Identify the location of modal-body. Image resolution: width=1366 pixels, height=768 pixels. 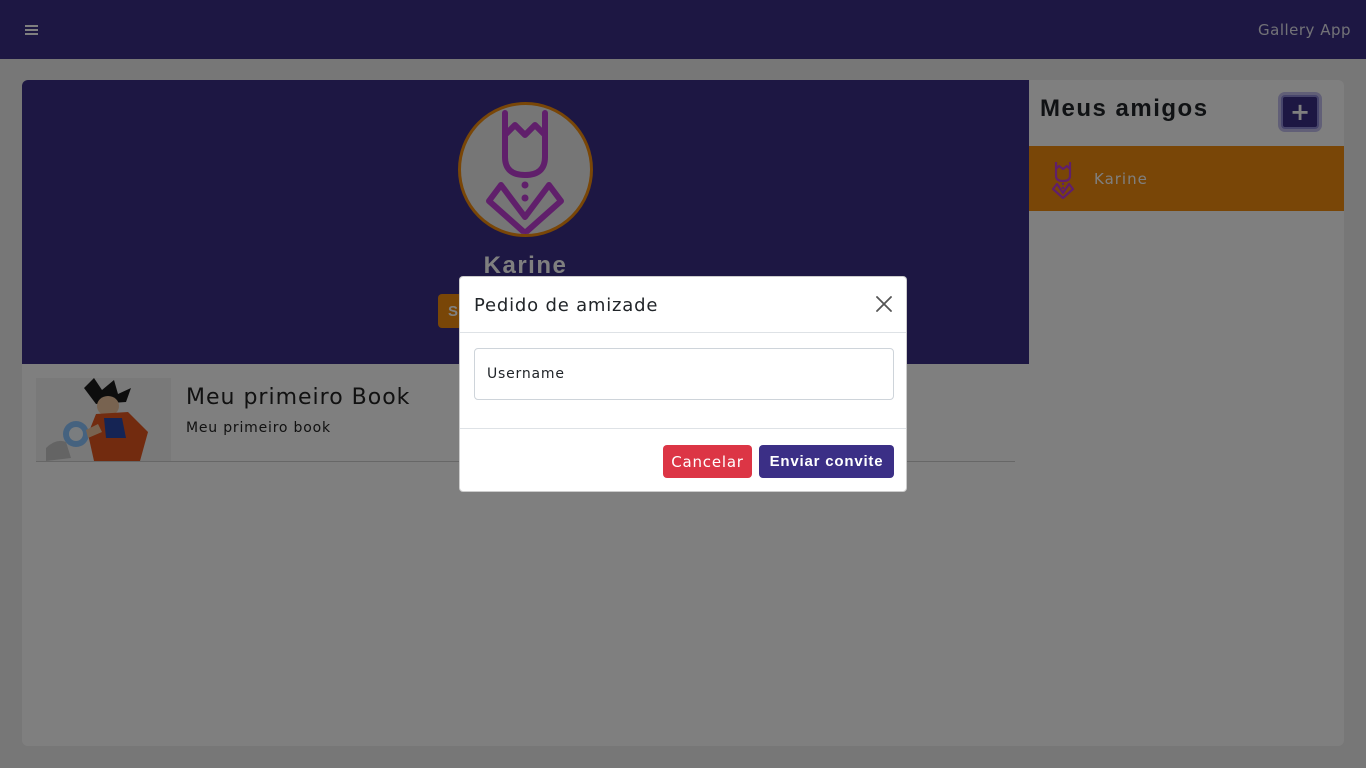
(683, 381).